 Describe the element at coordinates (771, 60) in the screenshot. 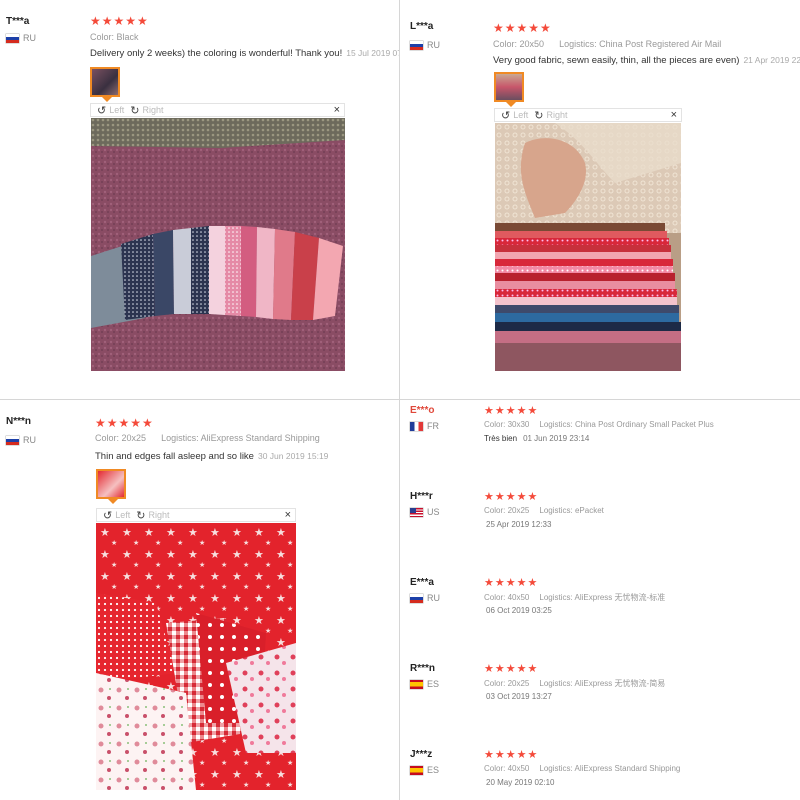

I see `review-date: 21 Apr 2019 22:58` at that location.